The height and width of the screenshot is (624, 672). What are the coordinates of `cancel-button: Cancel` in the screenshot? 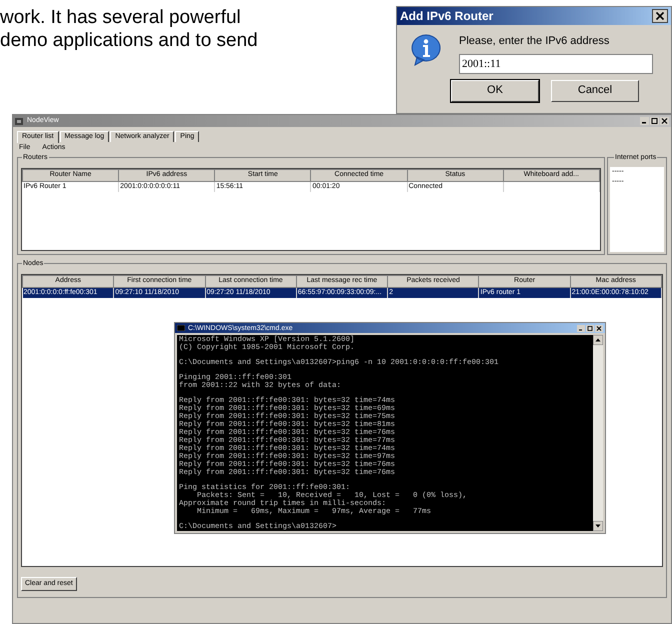 It's located at (595, 91).